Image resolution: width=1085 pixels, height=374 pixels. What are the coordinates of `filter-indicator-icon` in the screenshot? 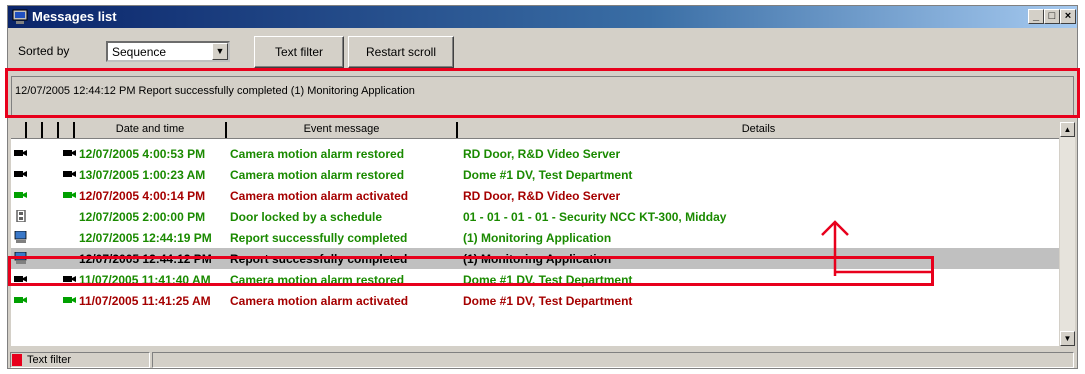 It's located at (17, 360).